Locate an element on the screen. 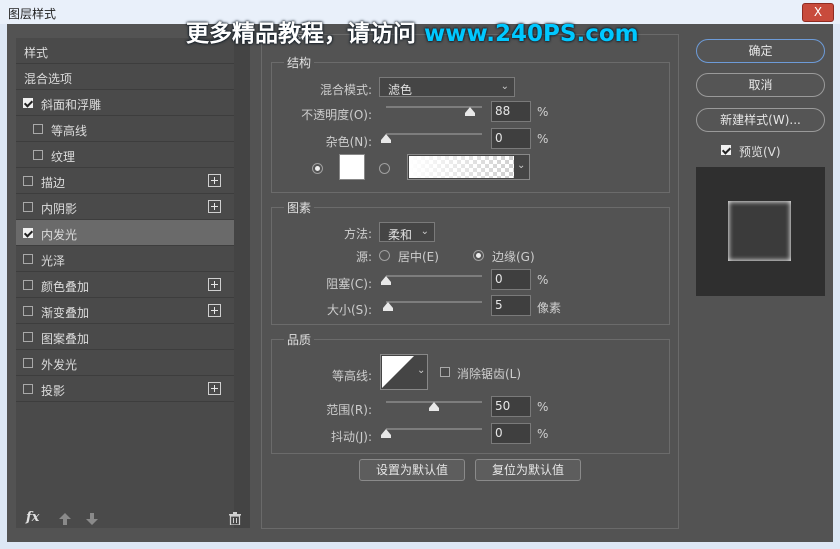 The width and height of the screenshot is (840, 549). style-list-item: 纹理 is located at coordinates (125, 155).